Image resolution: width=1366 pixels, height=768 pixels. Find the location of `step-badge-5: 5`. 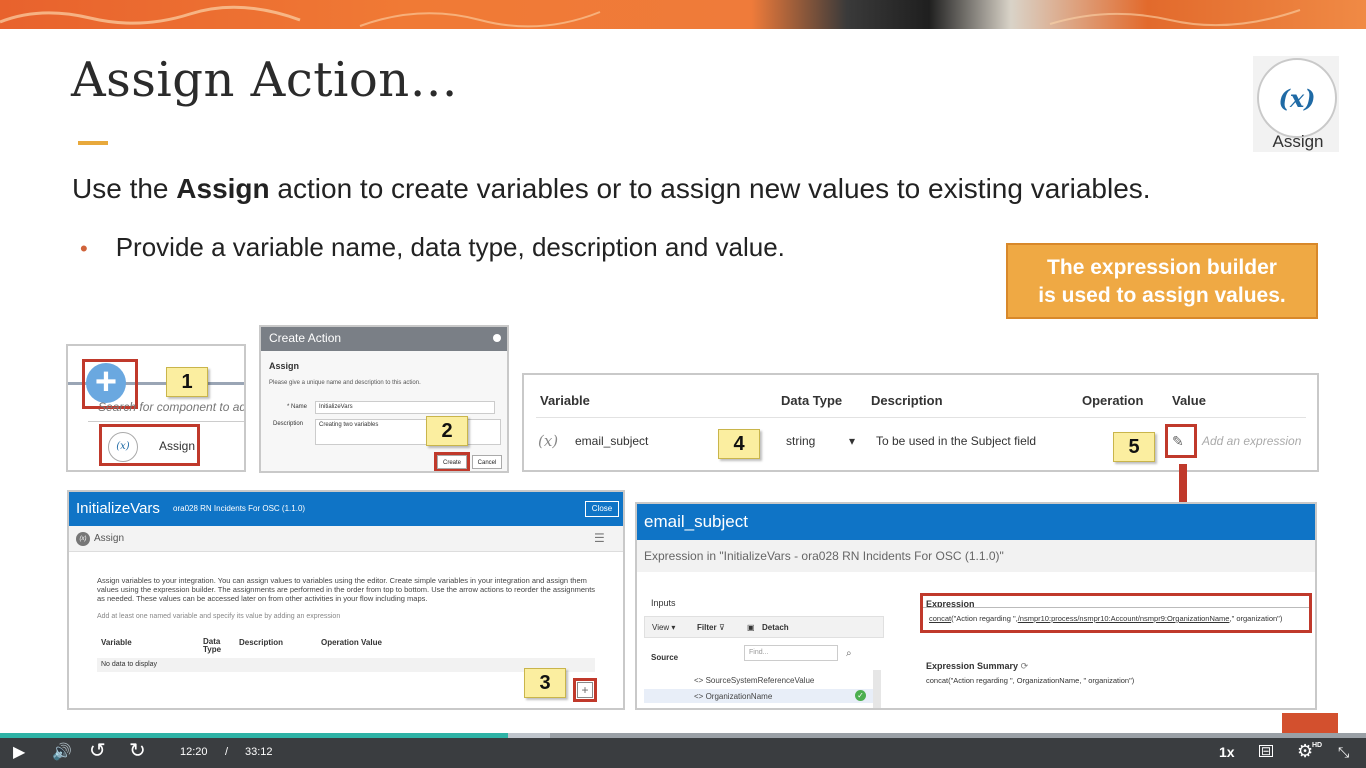

step-badge-5: 5 is located at coordinates (1134, 447).